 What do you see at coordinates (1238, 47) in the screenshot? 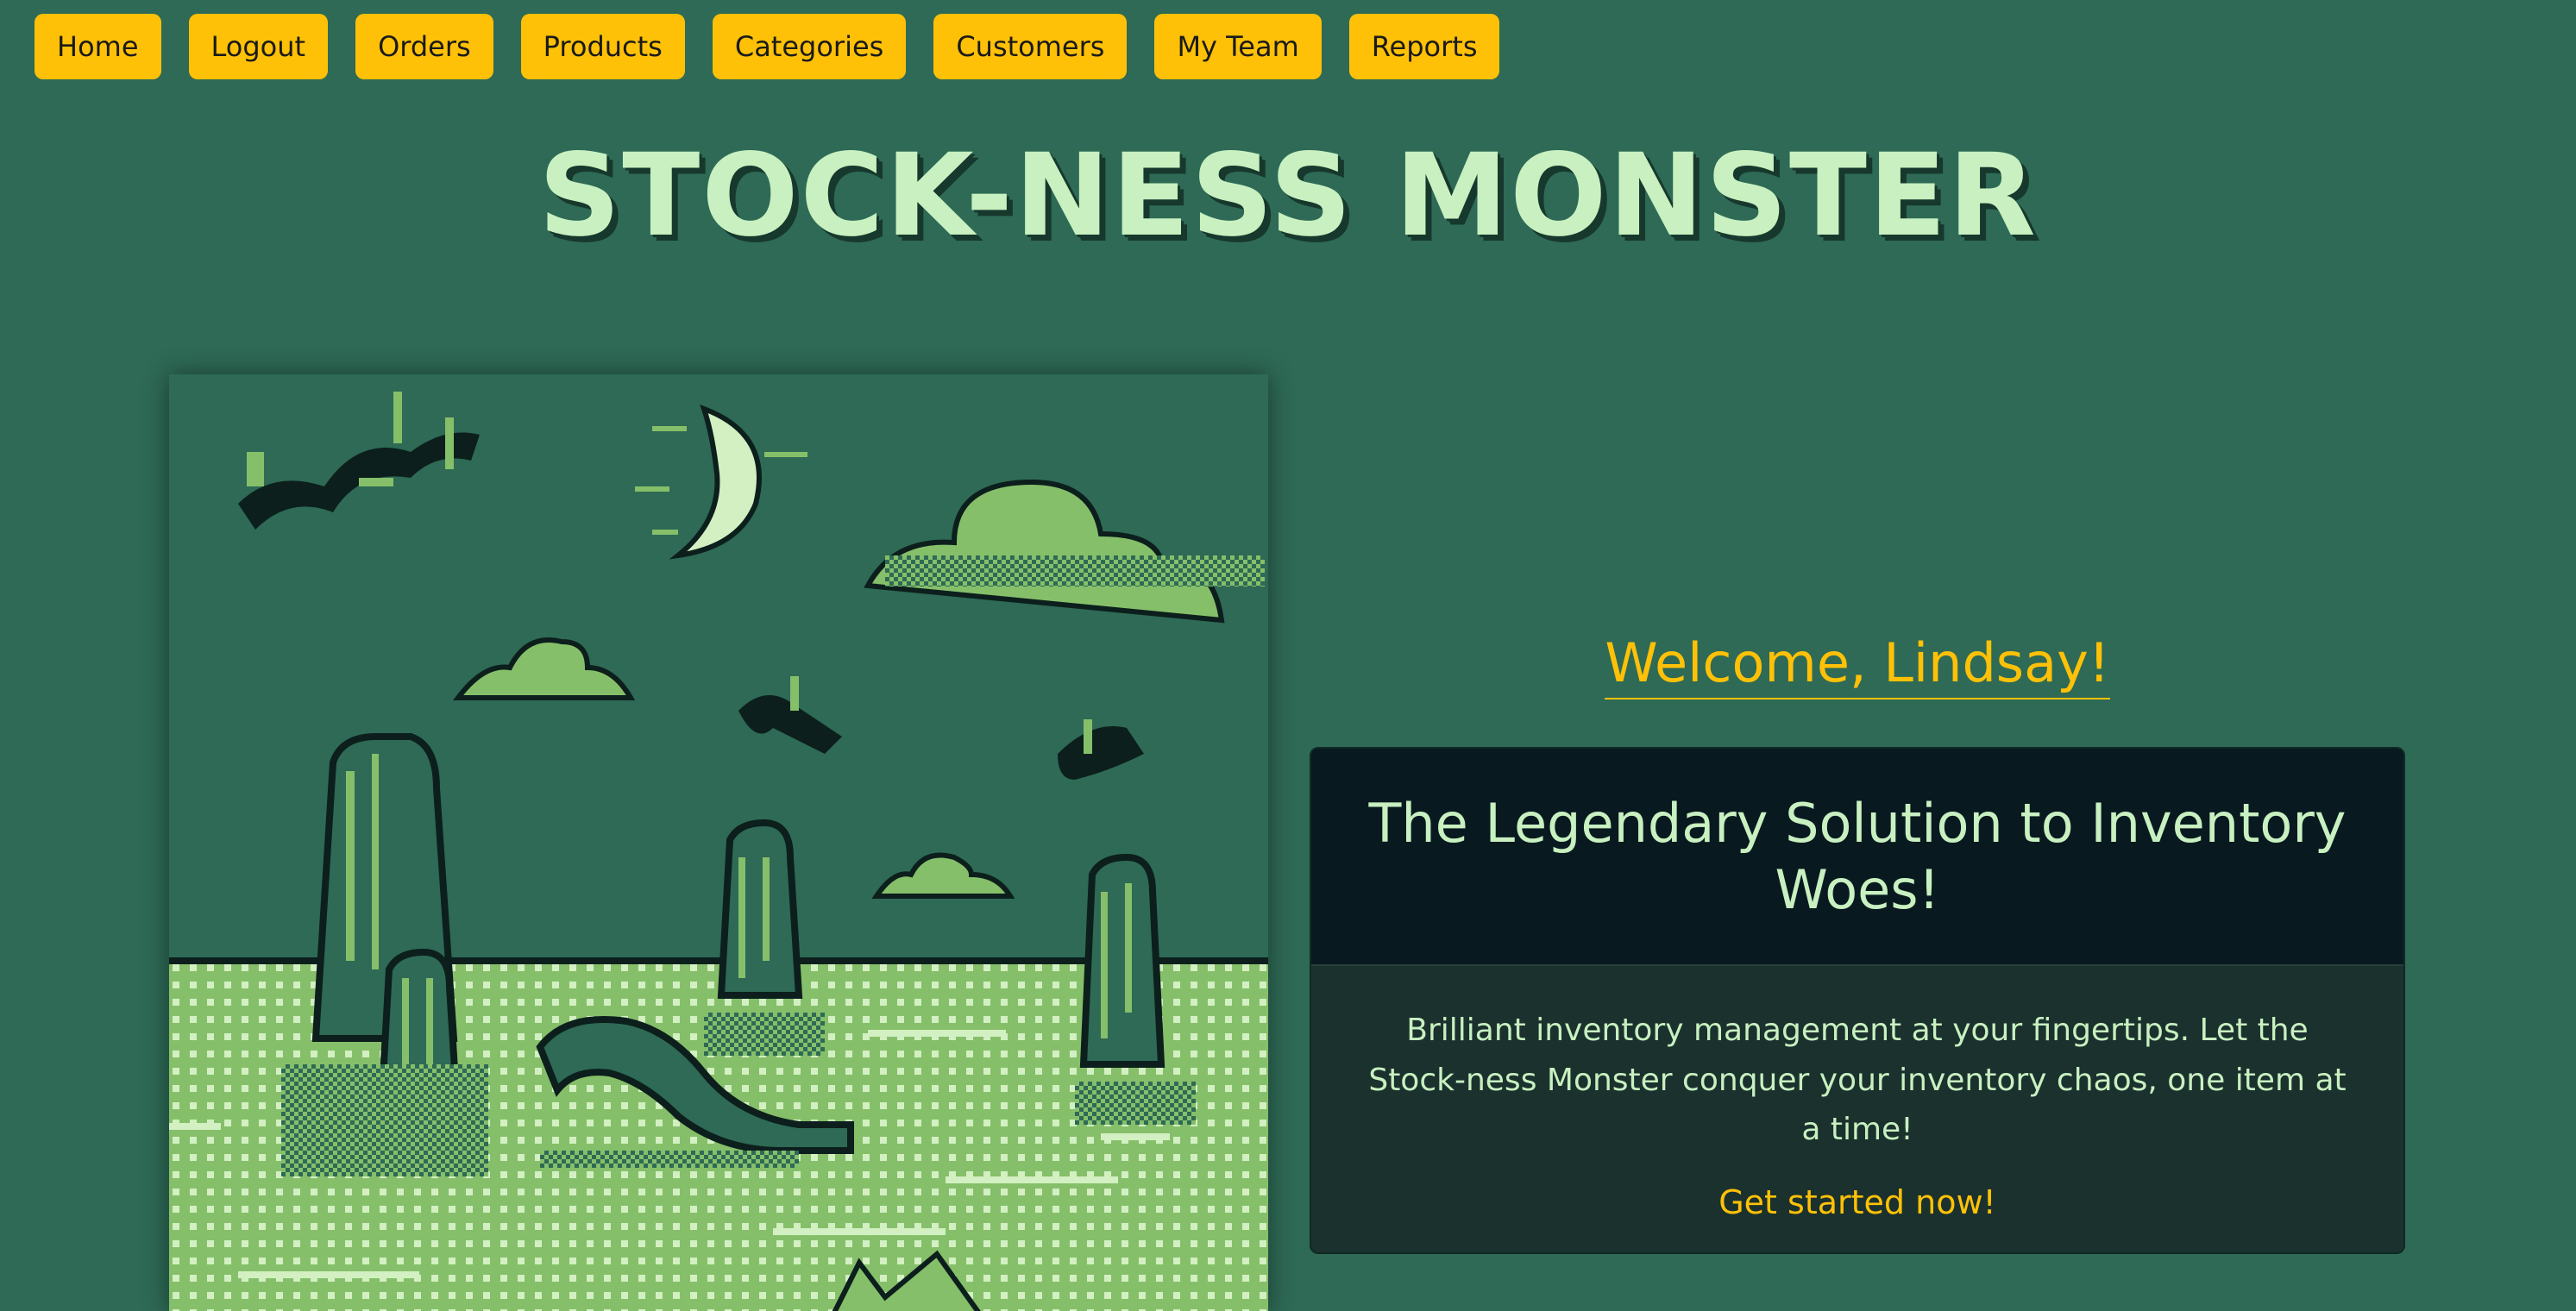
I see `nav-my-team-button: My Team` at bounding box center [1238, 47].